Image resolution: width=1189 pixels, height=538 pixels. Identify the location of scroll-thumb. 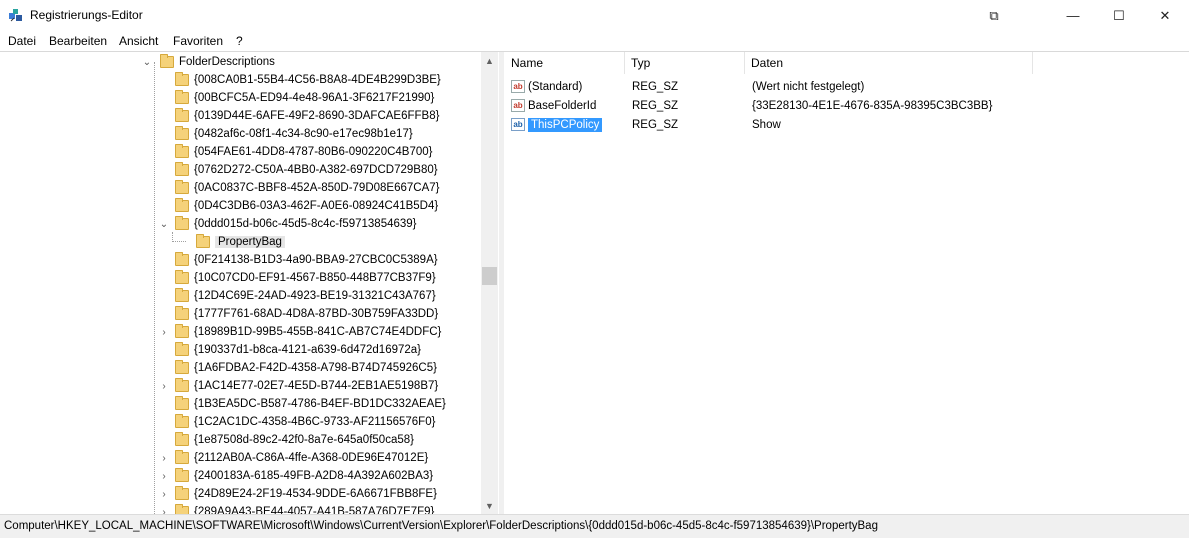
(489, 276).